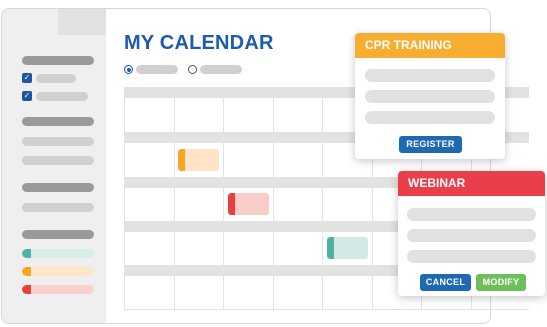  I want to click on filter-checkbox-2: ✓, so click(27, 96).